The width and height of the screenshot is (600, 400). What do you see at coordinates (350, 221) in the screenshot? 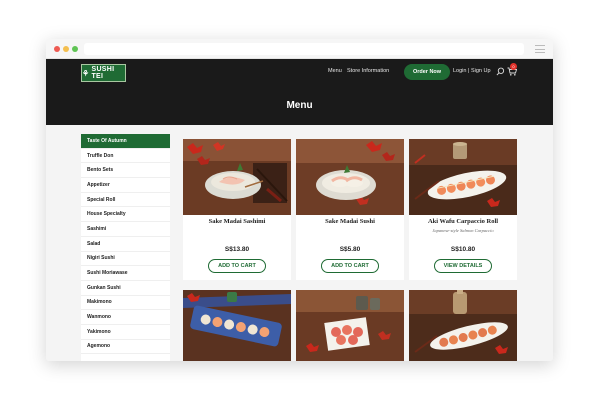
I see `dish-title: Sake Madai Sushi` at bounding box center [350, 221].